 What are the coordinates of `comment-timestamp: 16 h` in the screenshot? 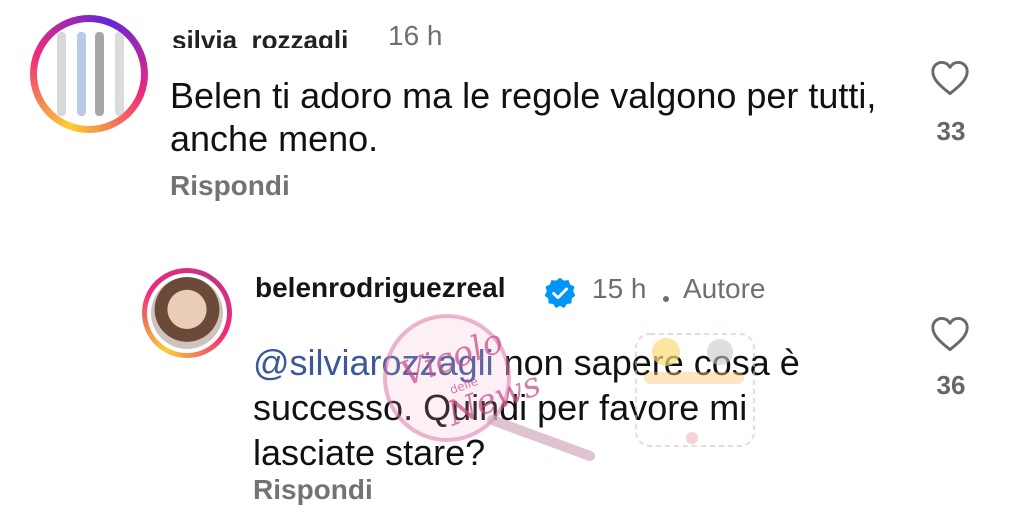 It's located at (415, 35).